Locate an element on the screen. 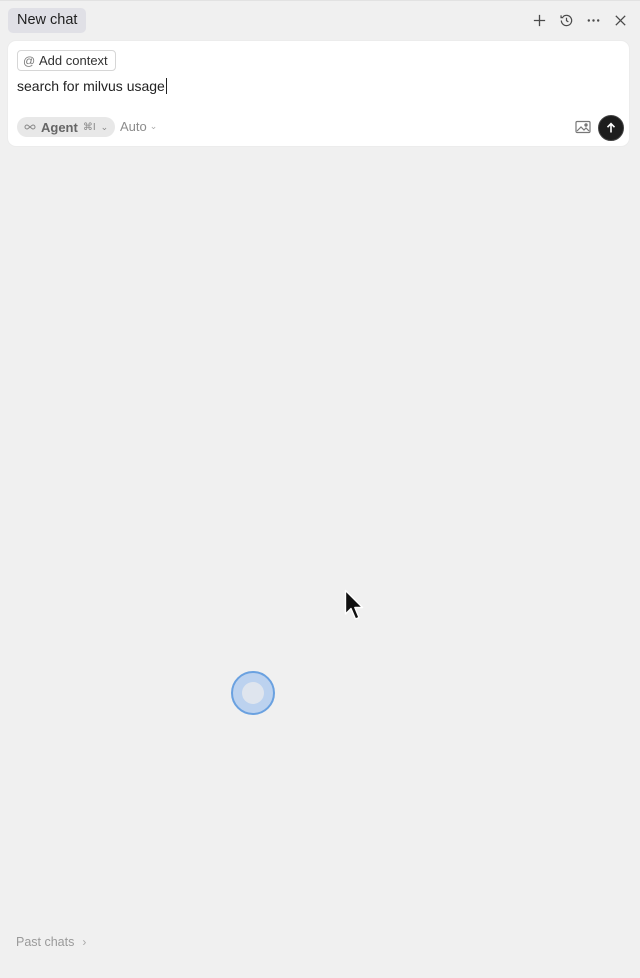 The image size is (640, 978). model-label: Auto is located at coordinates (133, 126).